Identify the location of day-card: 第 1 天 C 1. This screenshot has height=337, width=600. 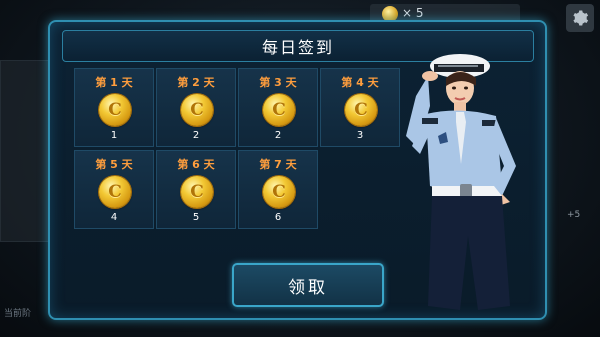
(114, 107).